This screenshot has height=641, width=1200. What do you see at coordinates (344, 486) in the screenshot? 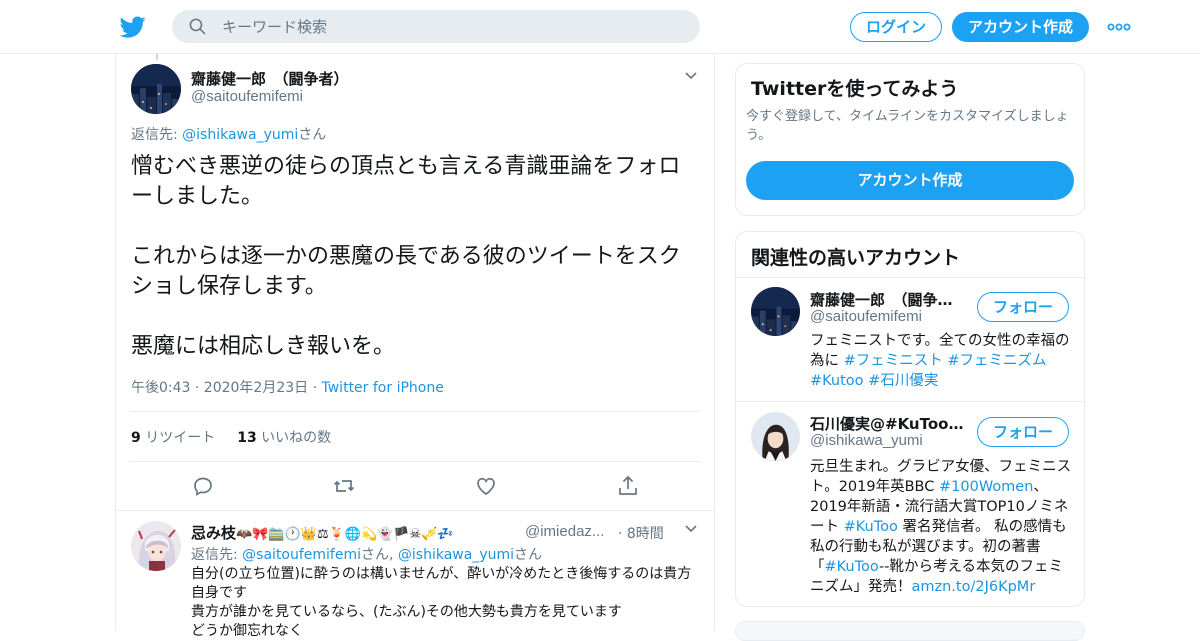
I see `retweet-icon` at bounding box center [344, 486].